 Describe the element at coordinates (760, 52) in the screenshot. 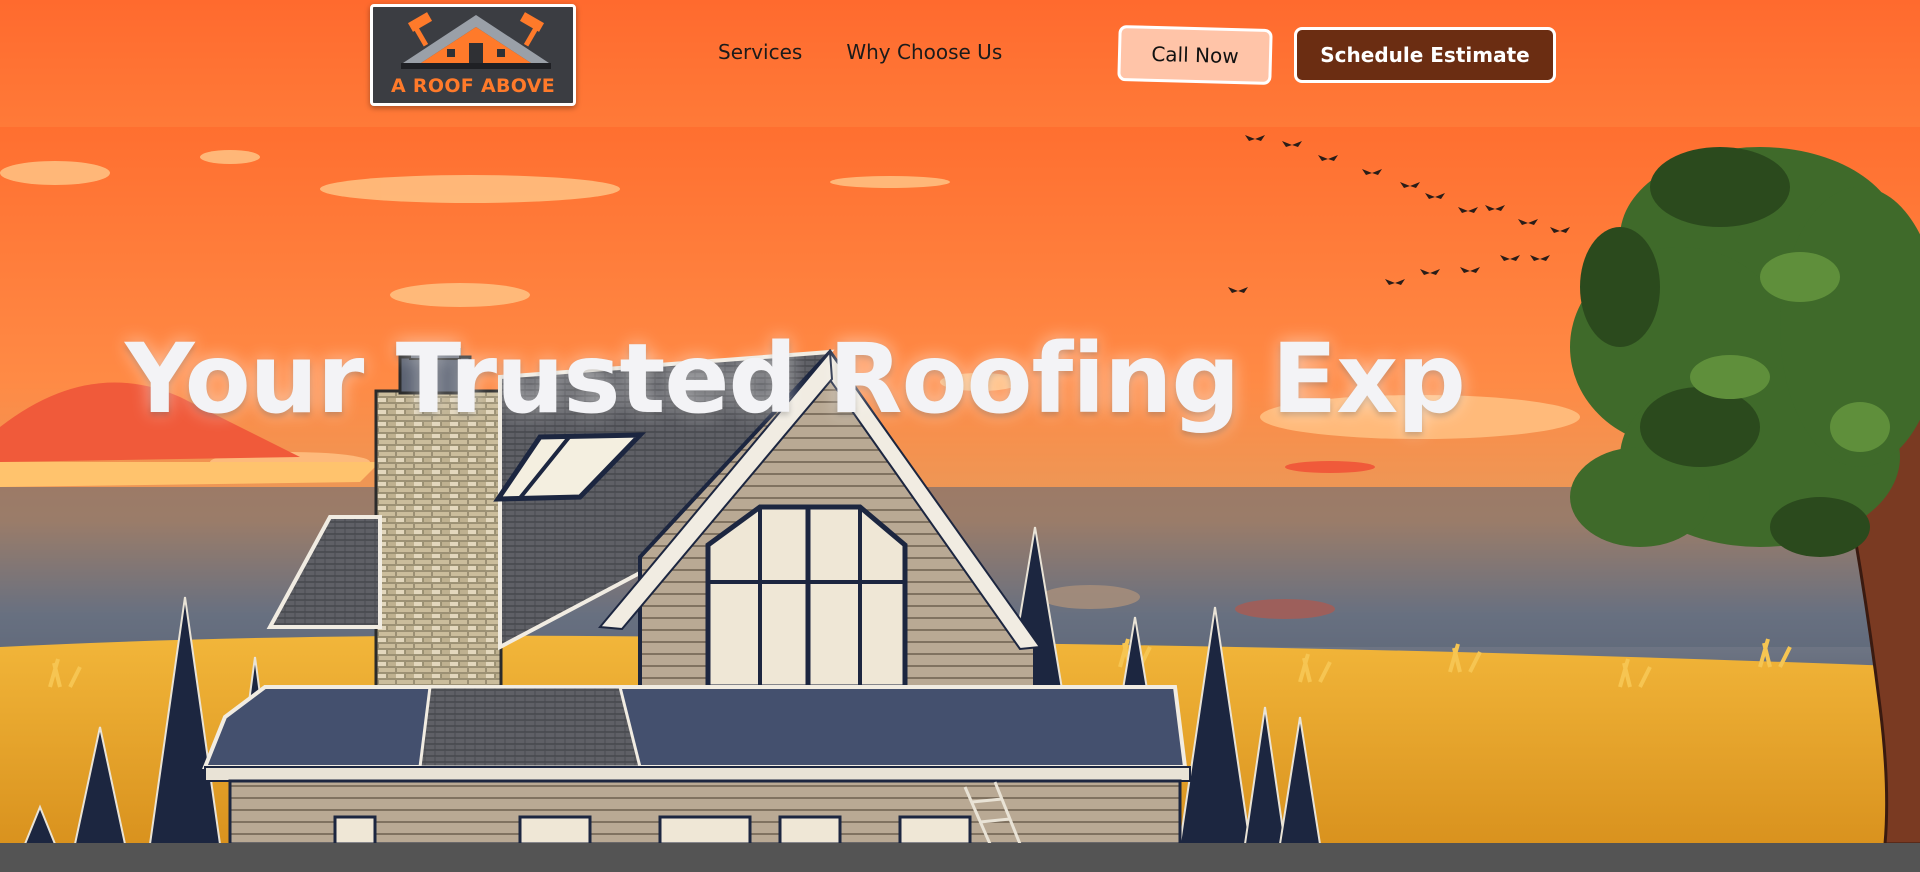

I see `nav-services: Services` at that location.